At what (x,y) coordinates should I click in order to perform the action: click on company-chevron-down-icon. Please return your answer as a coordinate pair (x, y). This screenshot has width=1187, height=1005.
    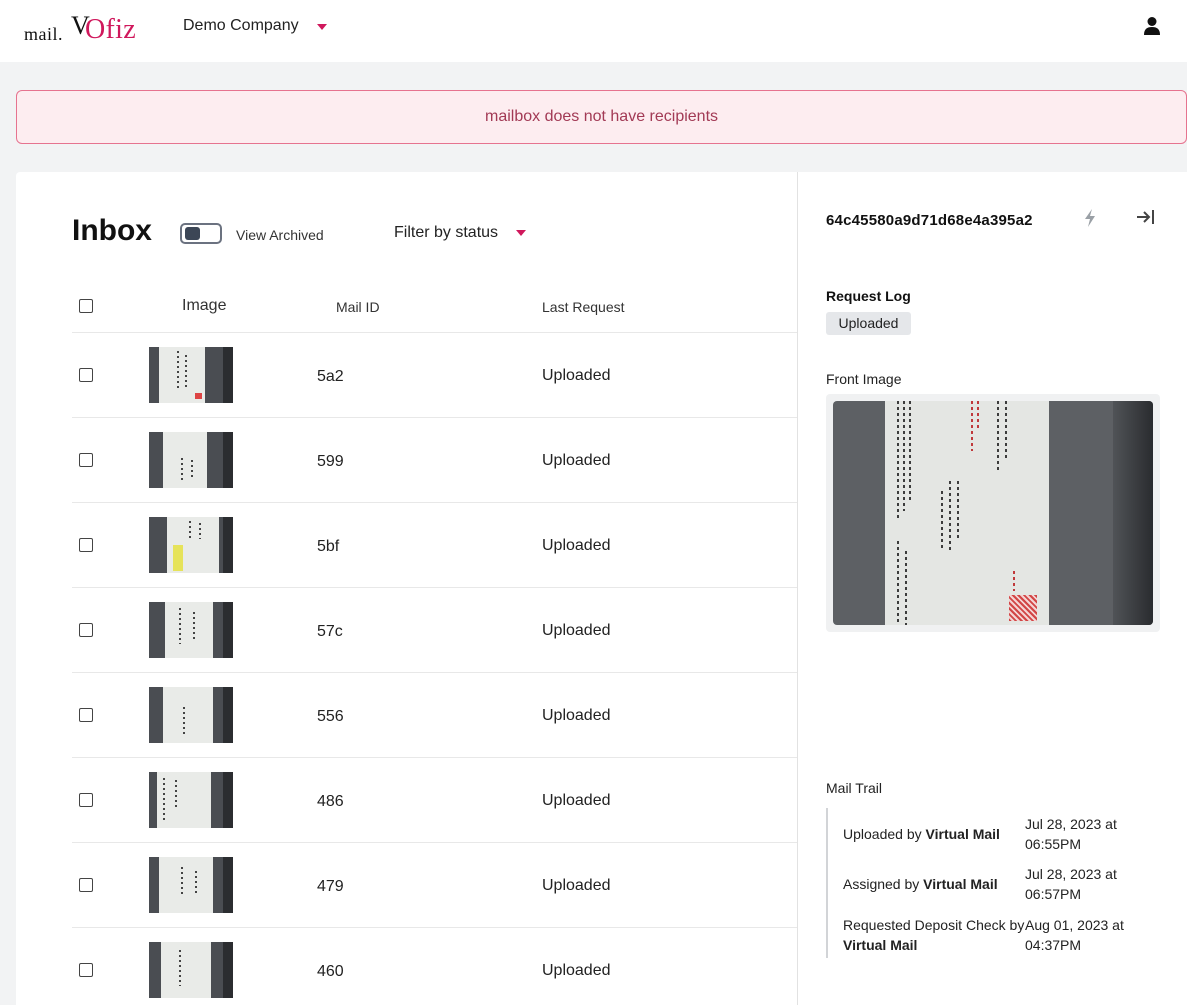
    Looking at the image, I should click on (322, 27).